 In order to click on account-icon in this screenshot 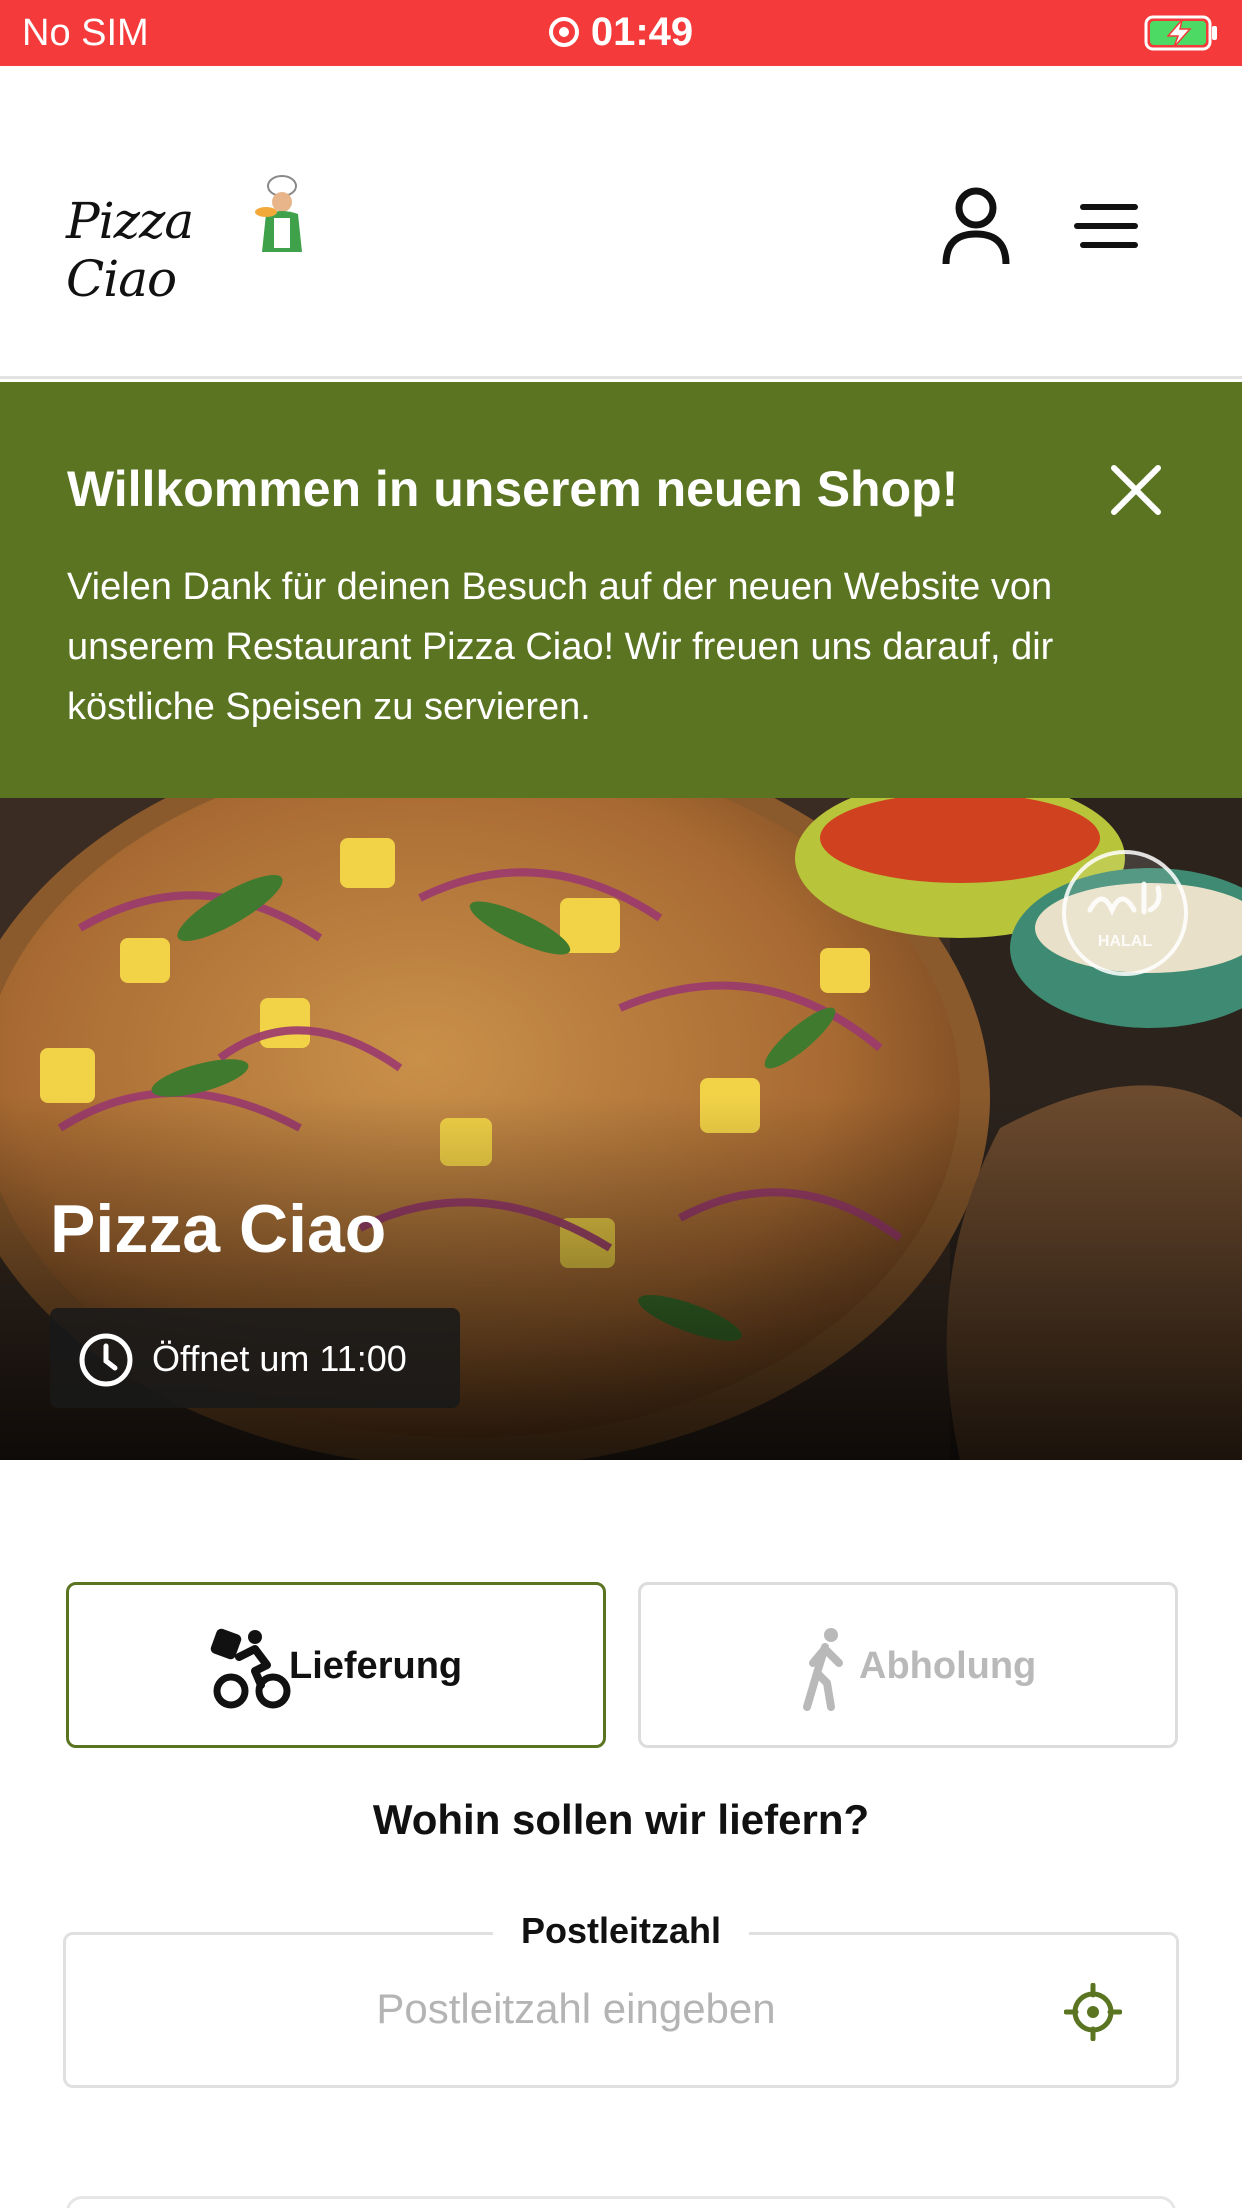, I will do `click(976, 226)`.